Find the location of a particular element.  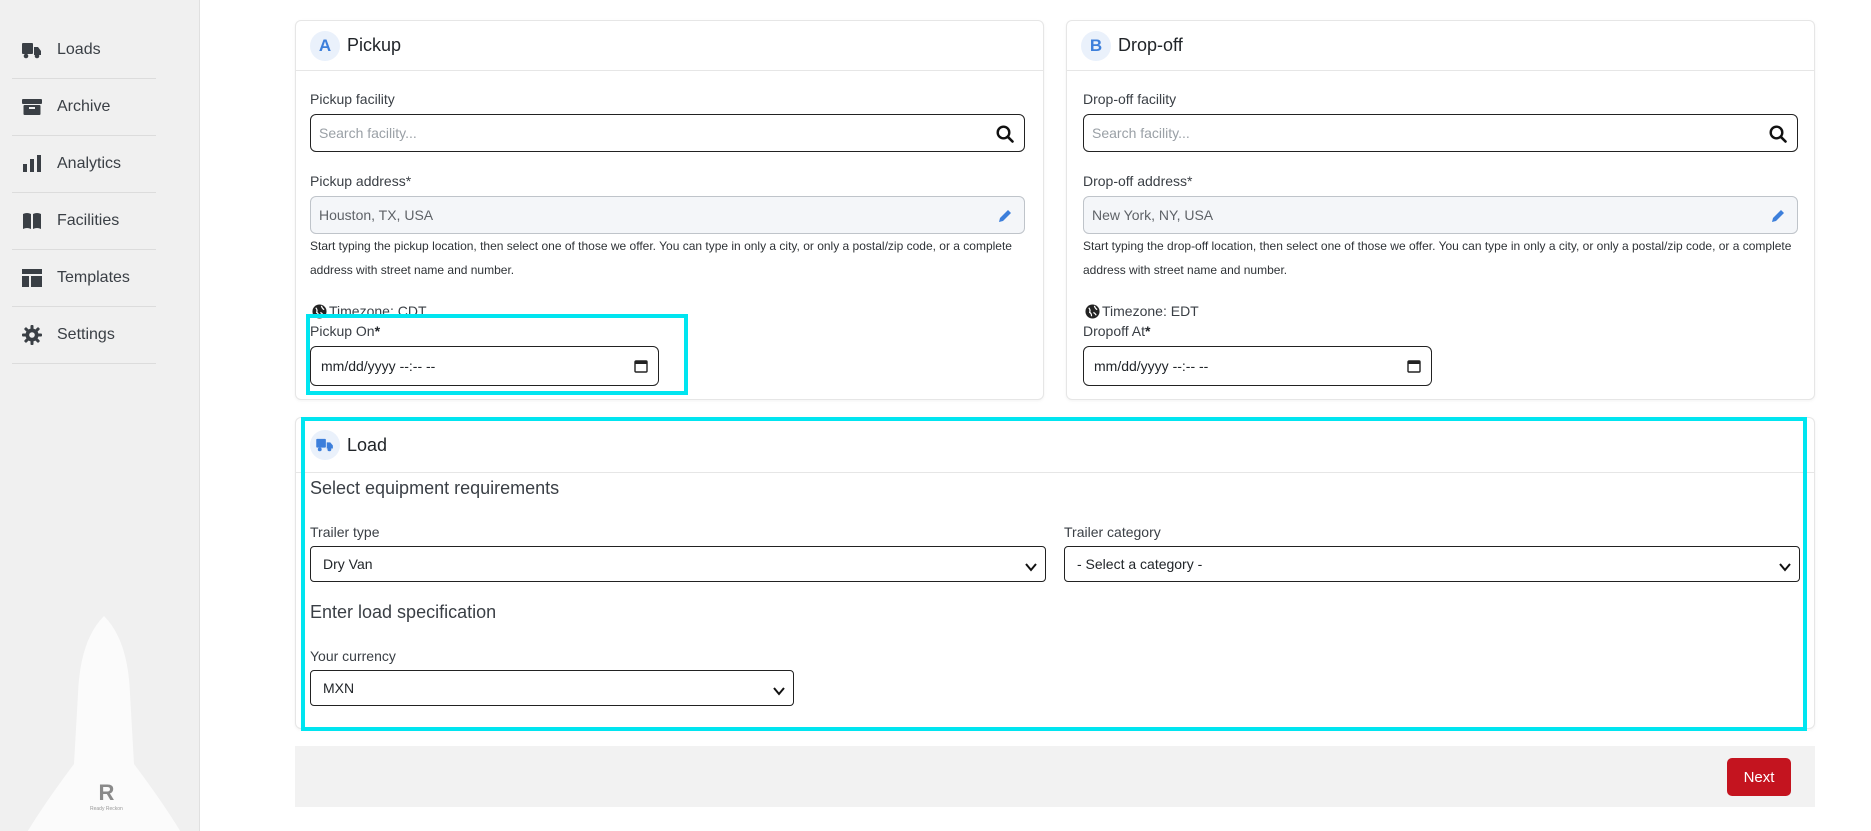

sidebar-item-facilities: Facilities is located at coordinates (84, 221).